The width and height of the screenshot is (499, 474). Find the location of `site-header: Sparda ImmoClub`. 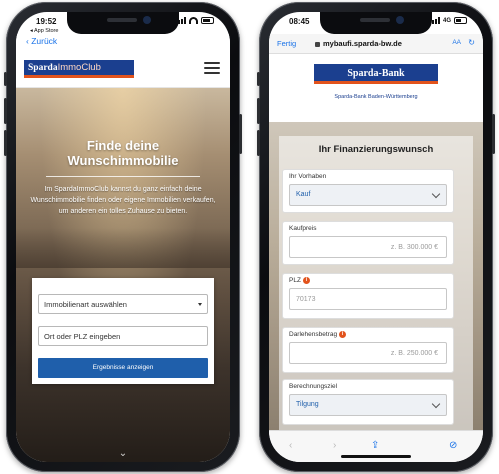

site-header: Sparda ImmoClub is located at coordinates (123, 69).